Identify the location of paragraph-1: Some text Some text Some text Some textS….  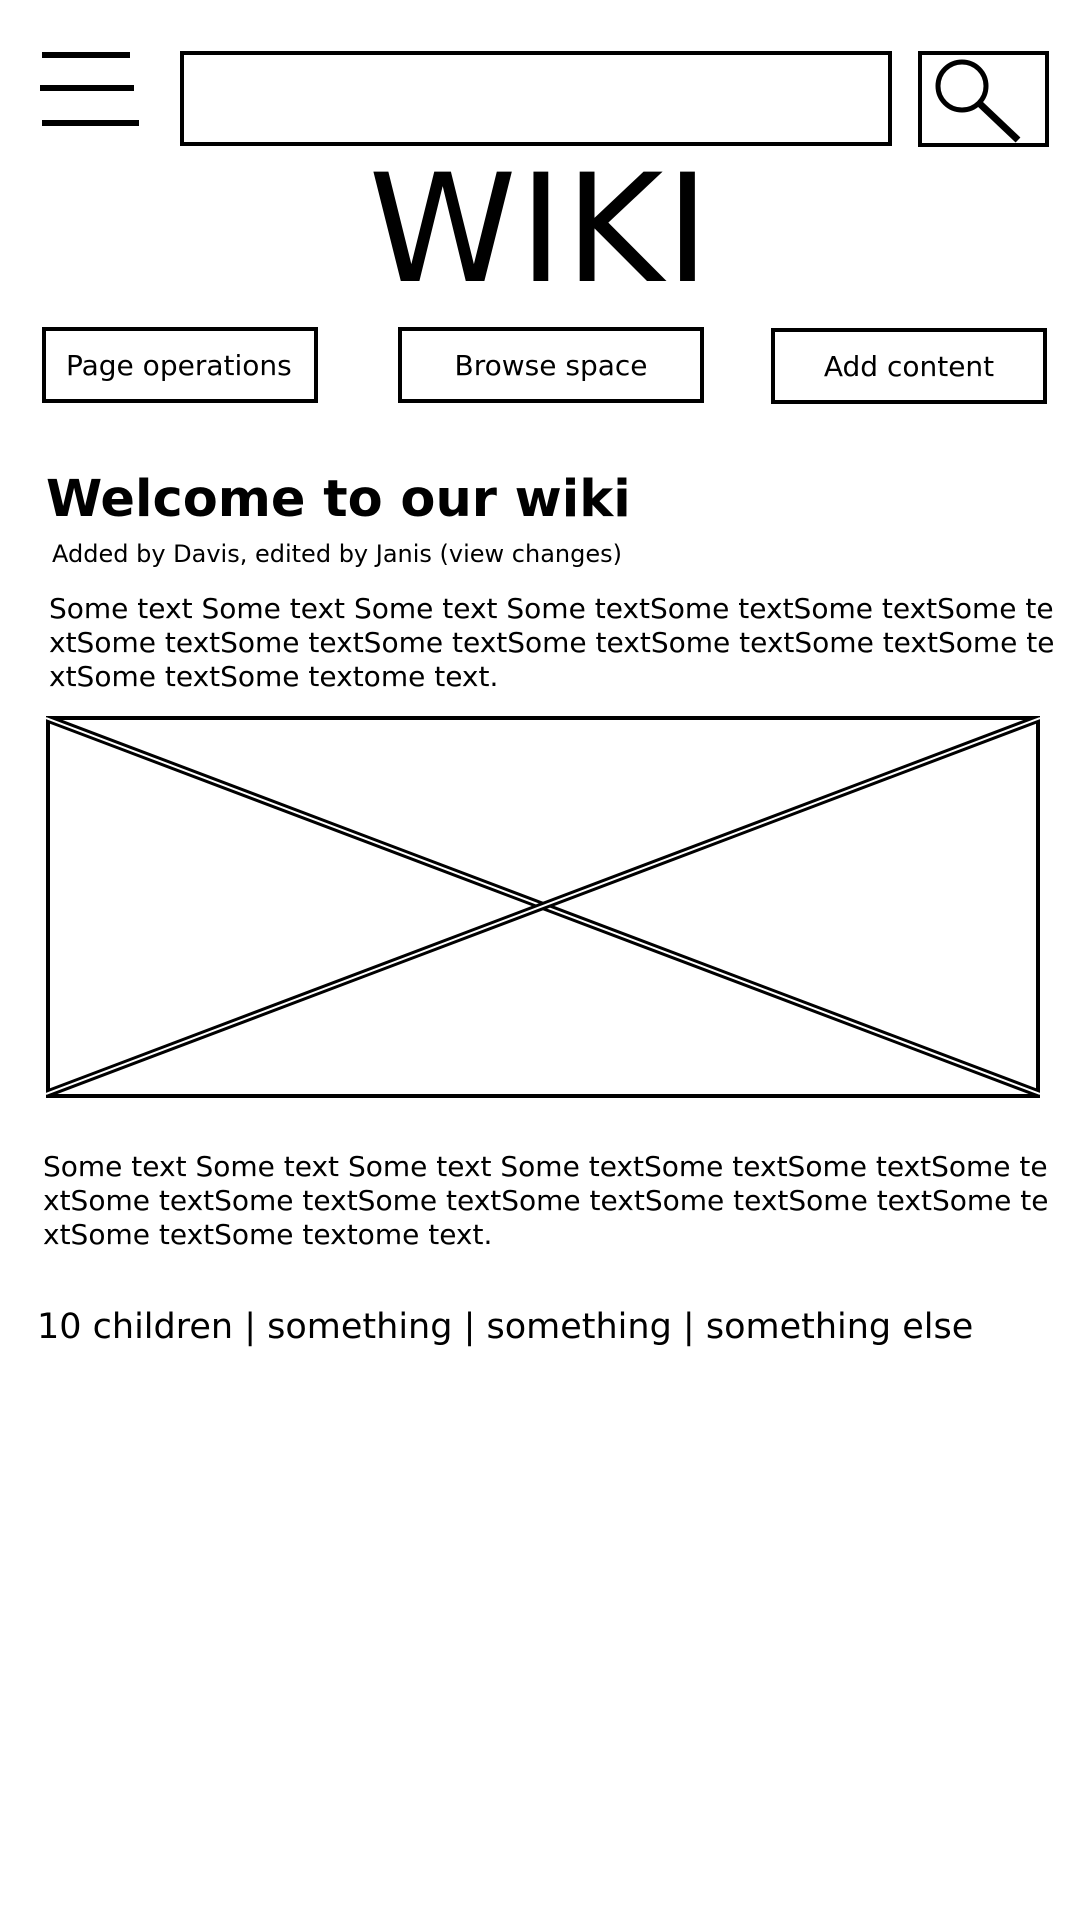
(552, 642).